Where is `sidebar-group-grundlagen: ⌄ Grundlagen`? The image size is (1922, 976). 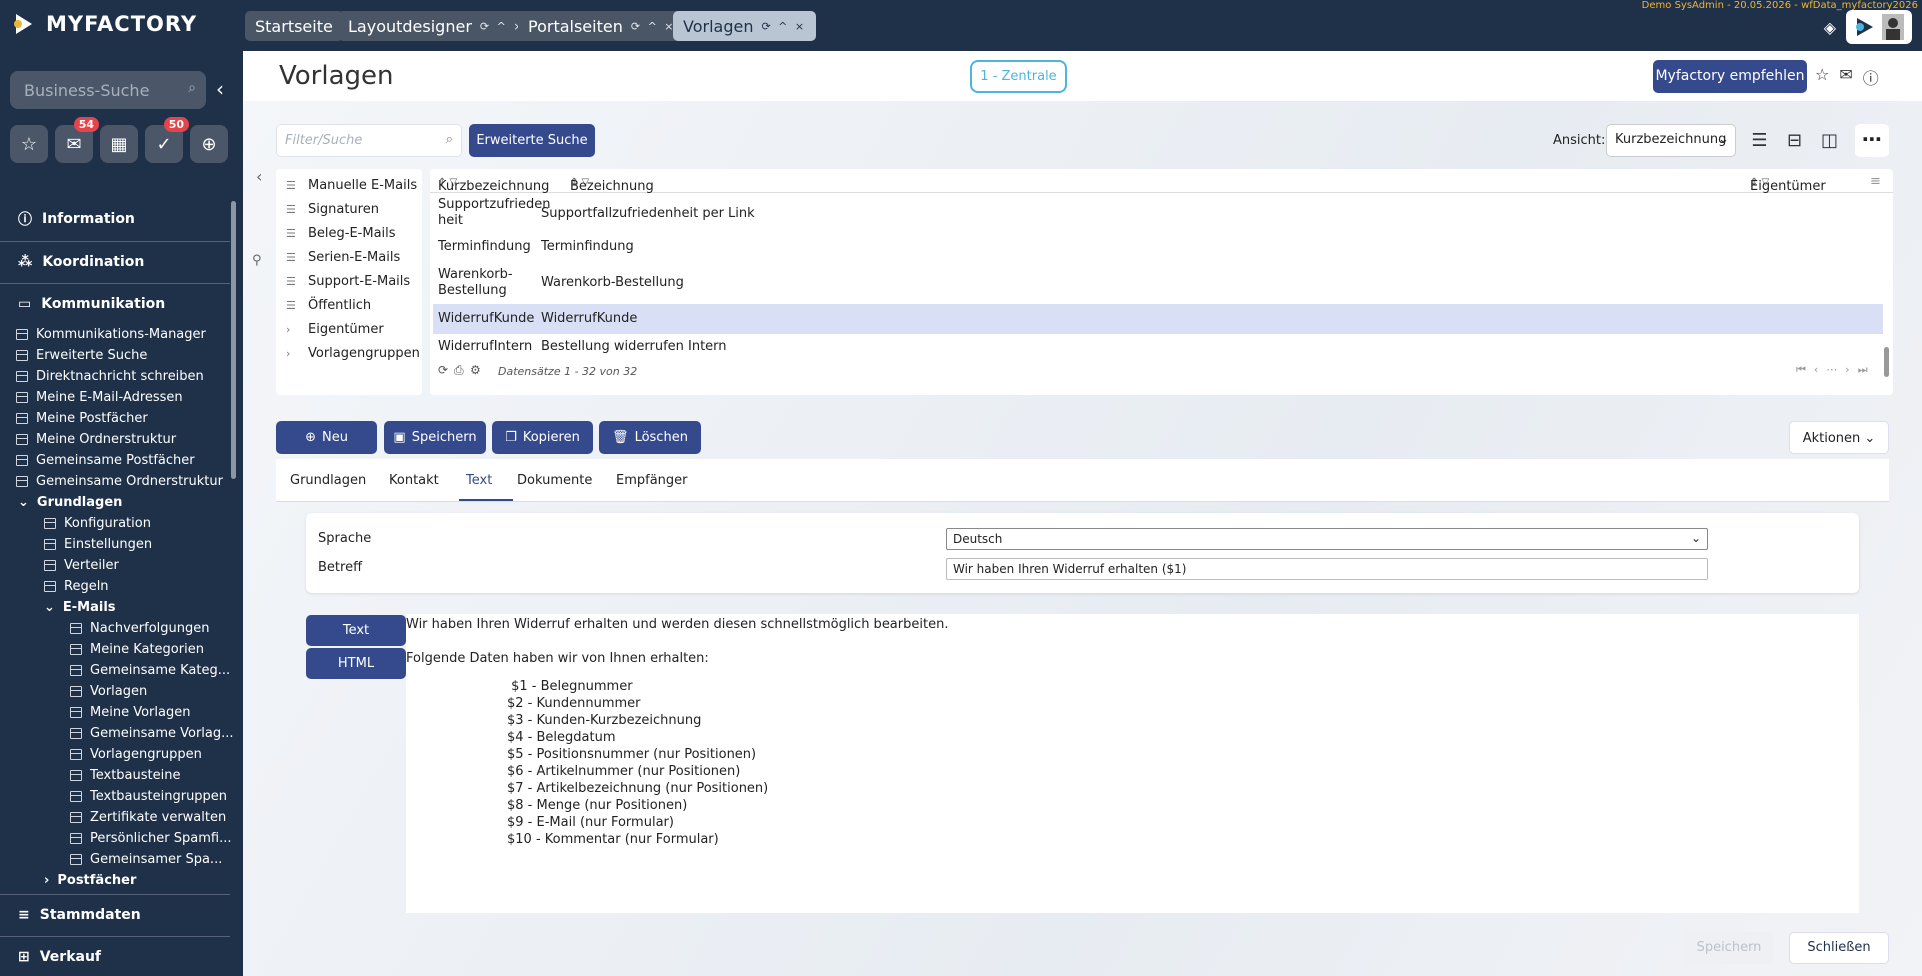
sidebar-group-grundlagen: ⌄ Grundlagen is located at coordinates (70, 502).